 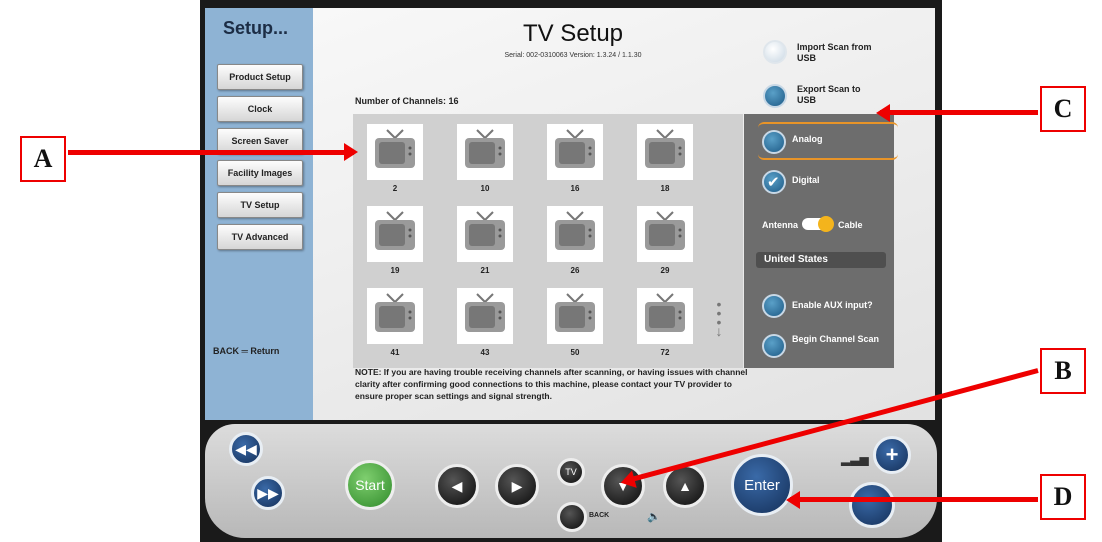 I want to click on channel-number: 21, so click(x=485, y=270).